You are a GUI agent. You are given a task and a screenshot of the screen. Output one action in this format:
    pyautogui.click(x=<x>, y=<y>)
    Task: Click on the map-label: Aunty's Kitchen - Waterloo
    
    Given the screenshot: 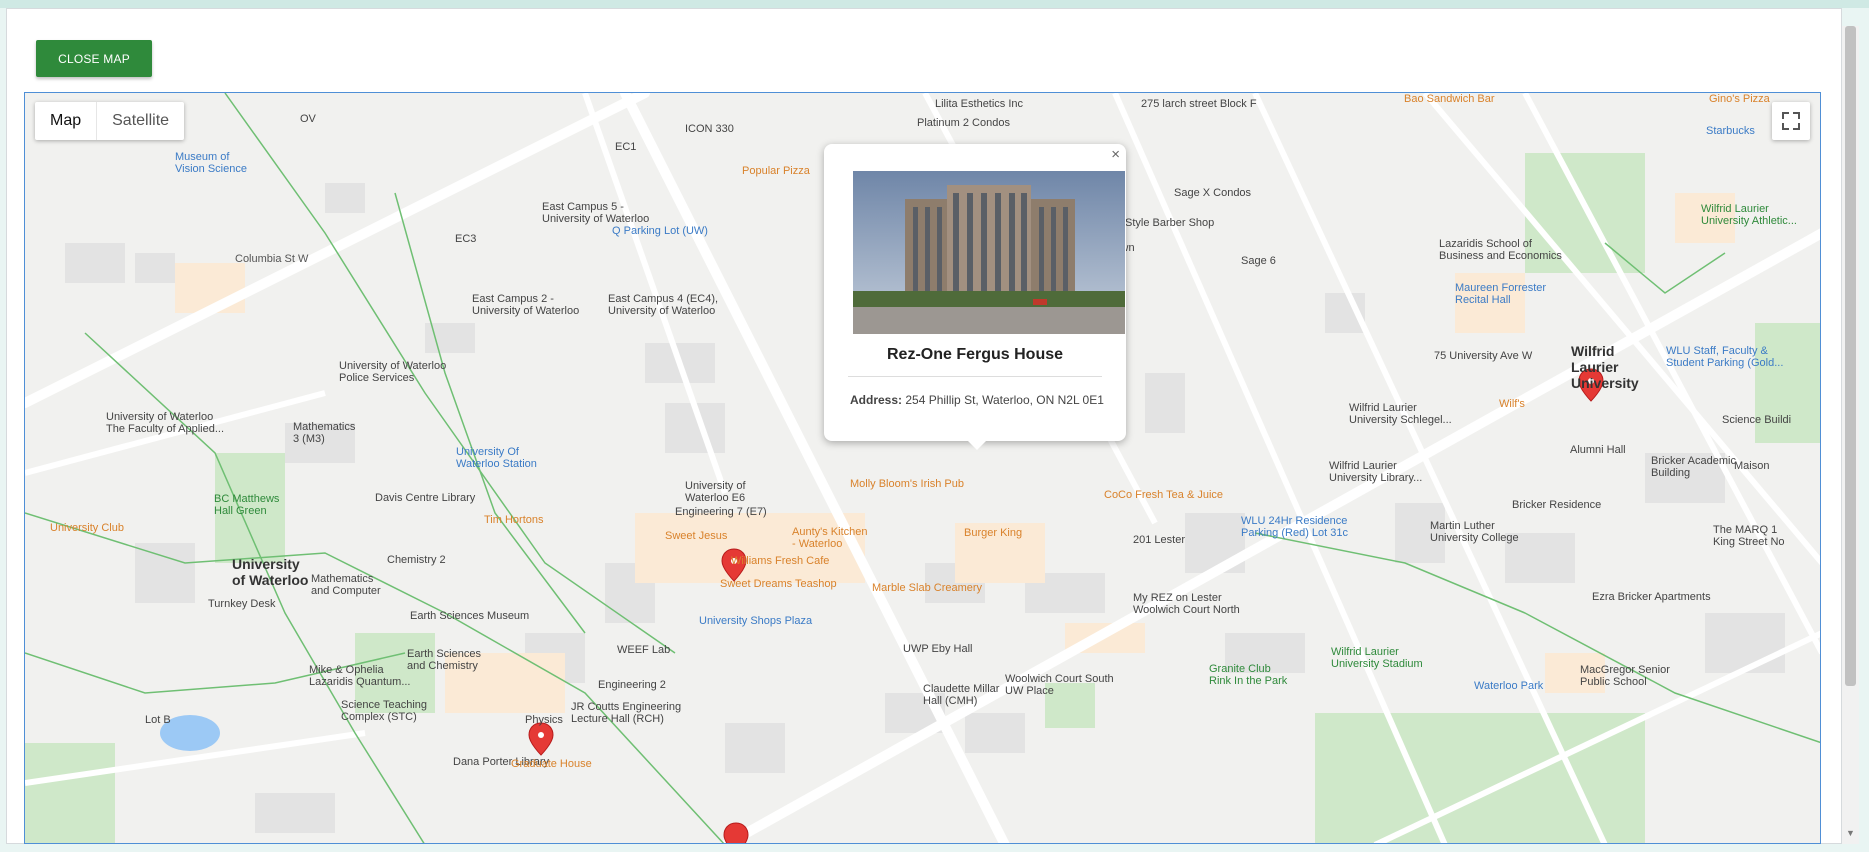 What is the action you would take?
    pyautogui.click(x=829, y=538)
    